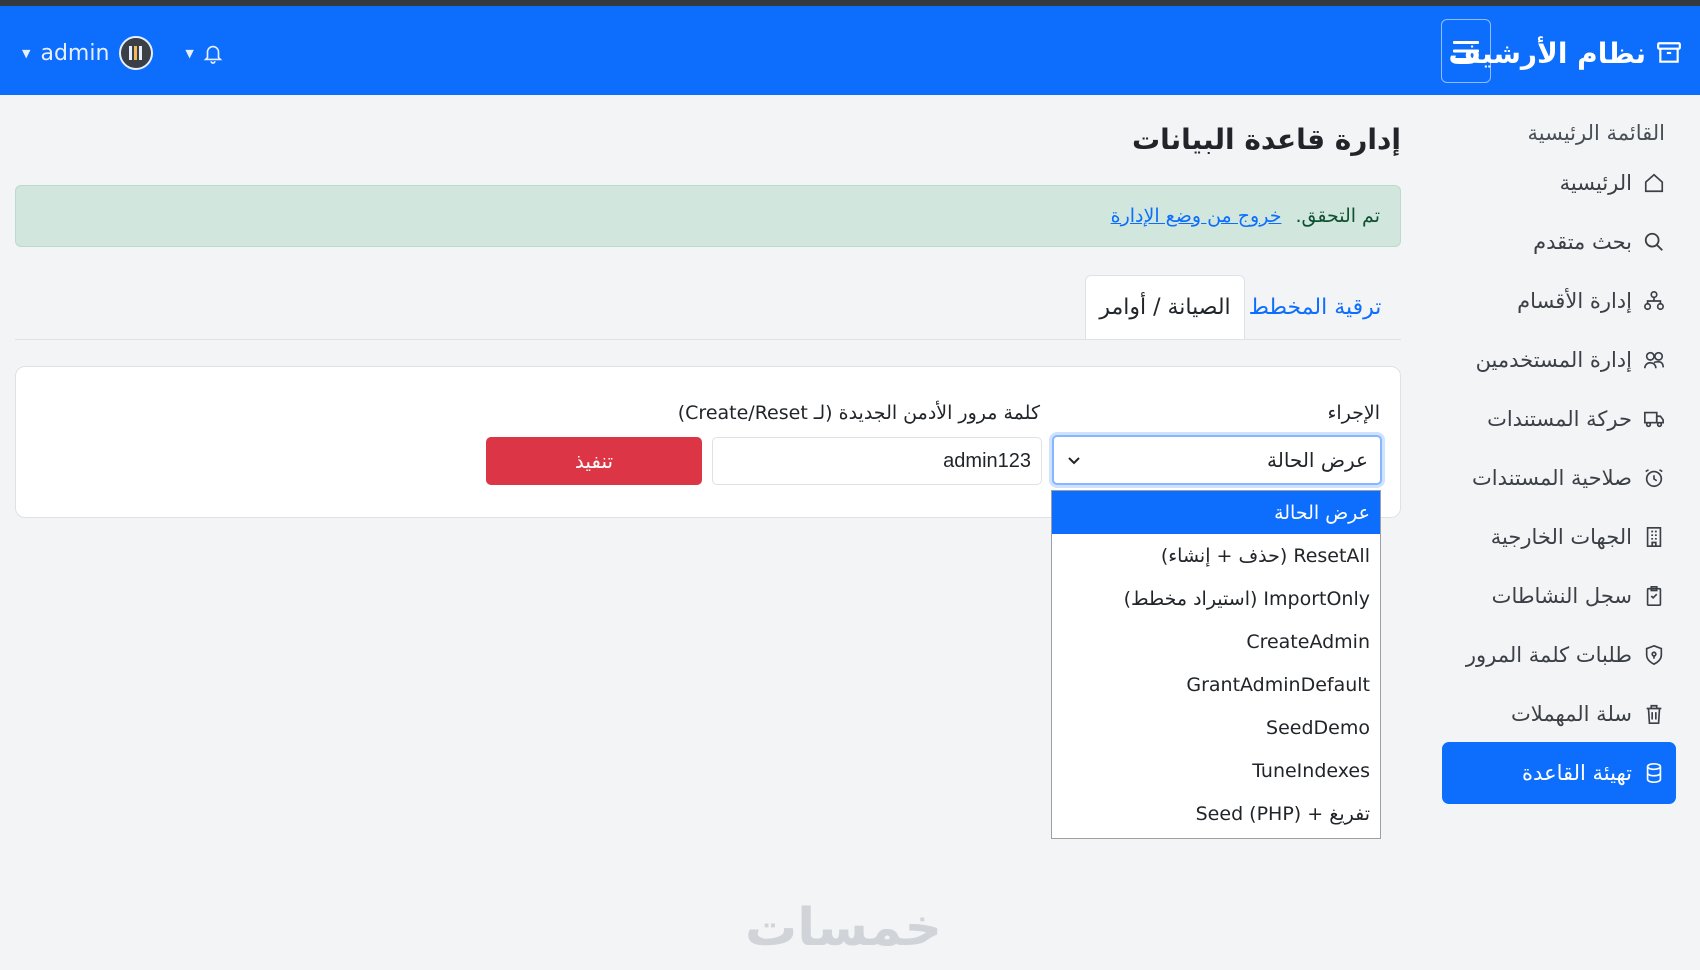 The height and width of the screenshot is (970, 1700). What do you see at coordinates (26, 53) in the screenshot?
I see `user-caret-icon: ▼` at bounding box center [26, 53].